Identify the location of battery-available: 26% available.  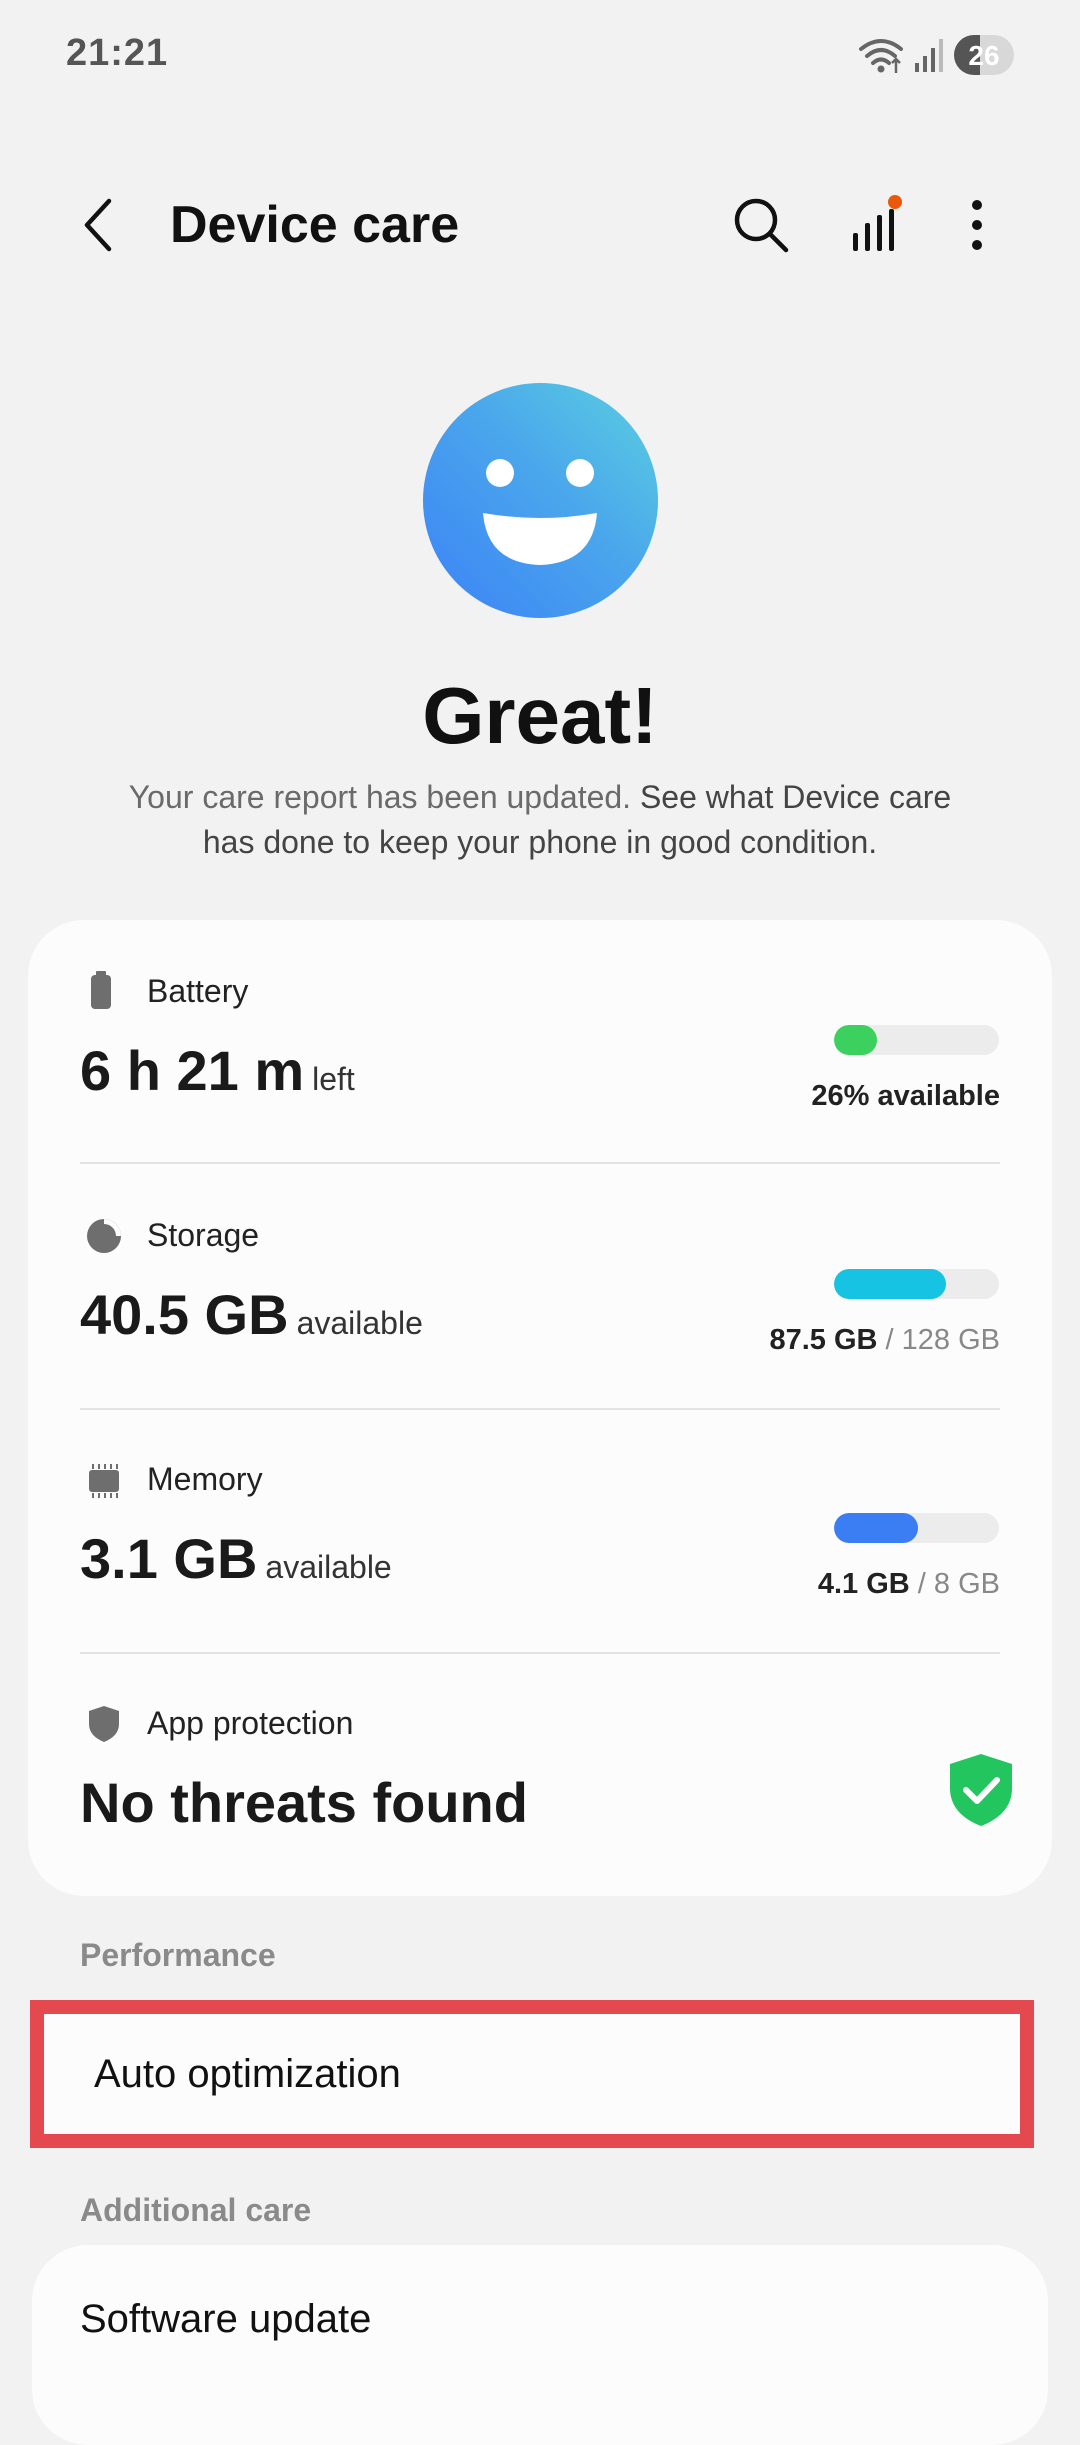
(905, 1096).